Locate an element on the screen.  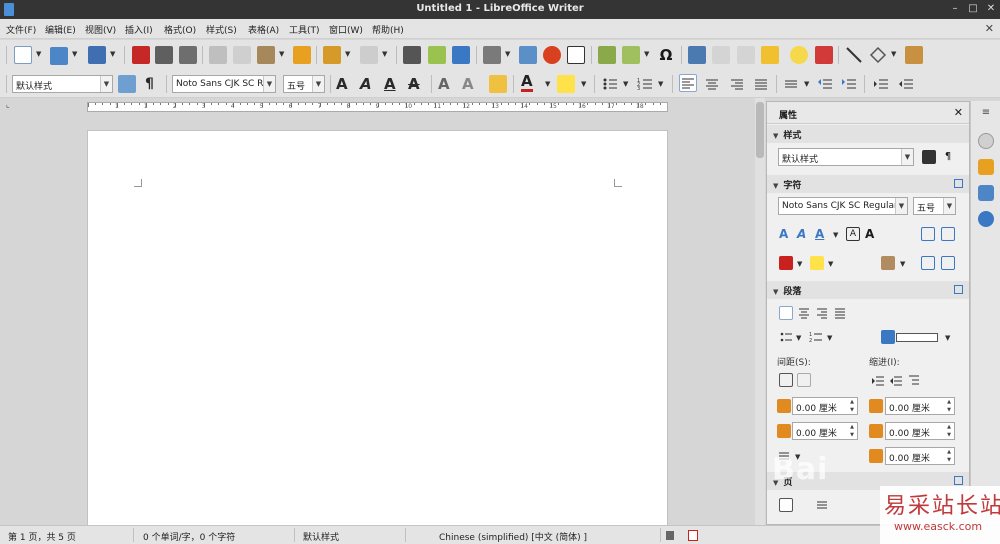
grow-font-icon is located at coordinates (928, 263).